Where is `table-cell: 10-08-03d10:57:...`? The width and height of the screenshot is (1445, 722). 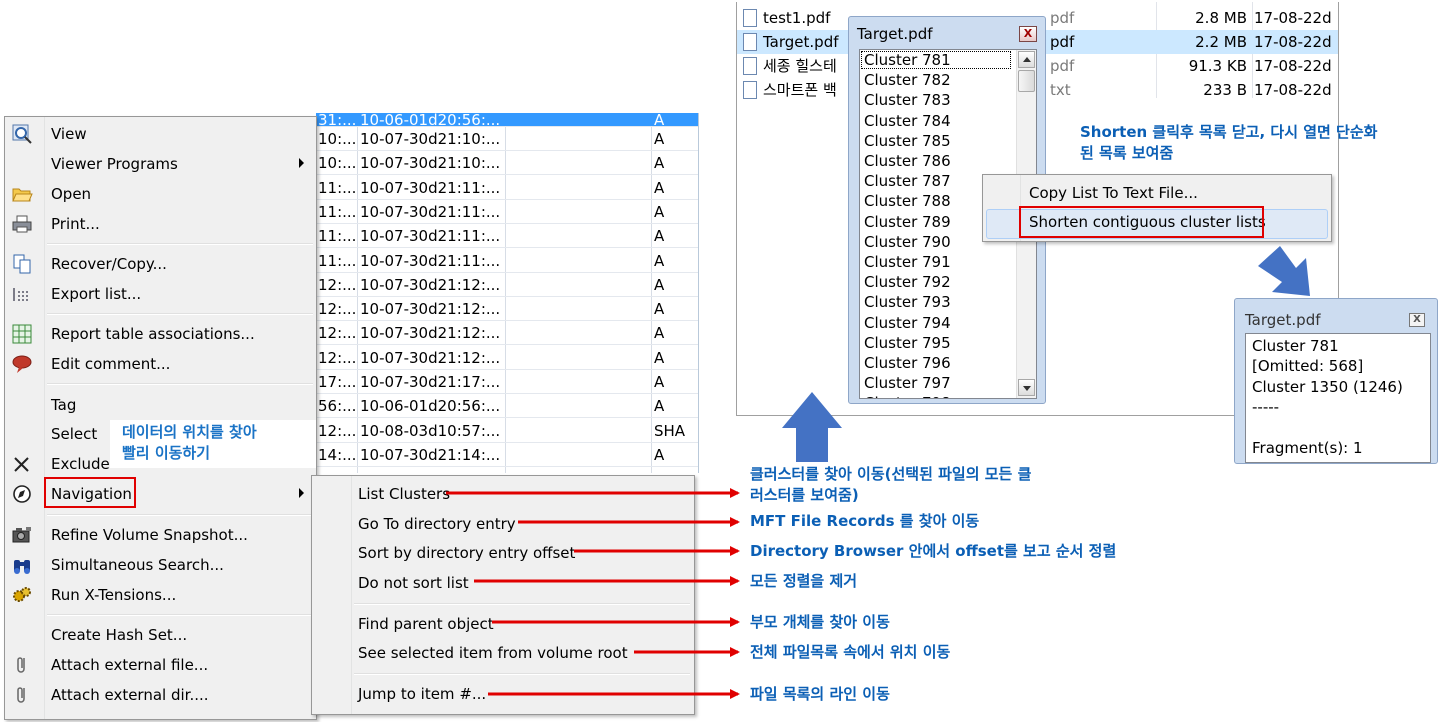
table-cell: 10-08-03d10:57:... is located at coordinates (430, 430).